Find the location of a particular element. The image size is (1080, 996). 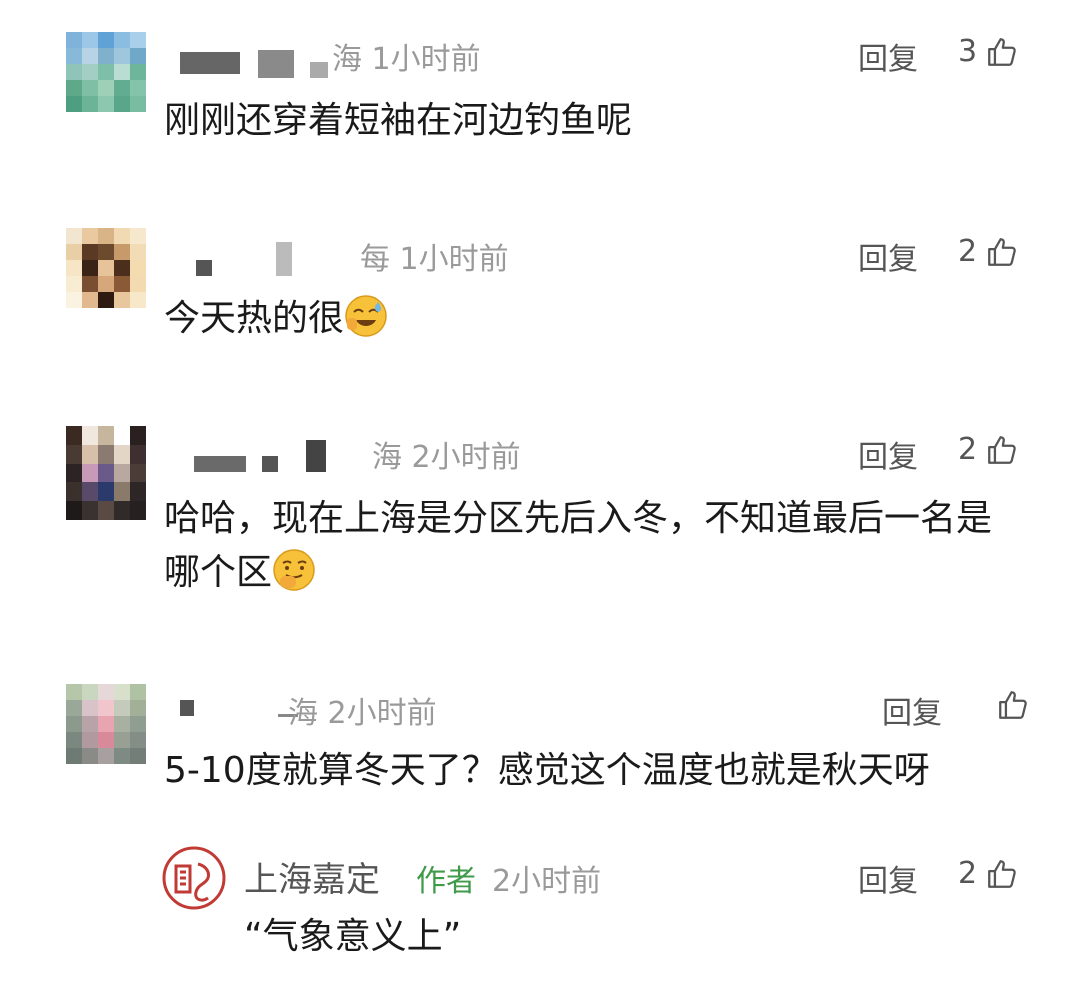

reply-text: “气象意义上” is located at coordinates (353, 936).